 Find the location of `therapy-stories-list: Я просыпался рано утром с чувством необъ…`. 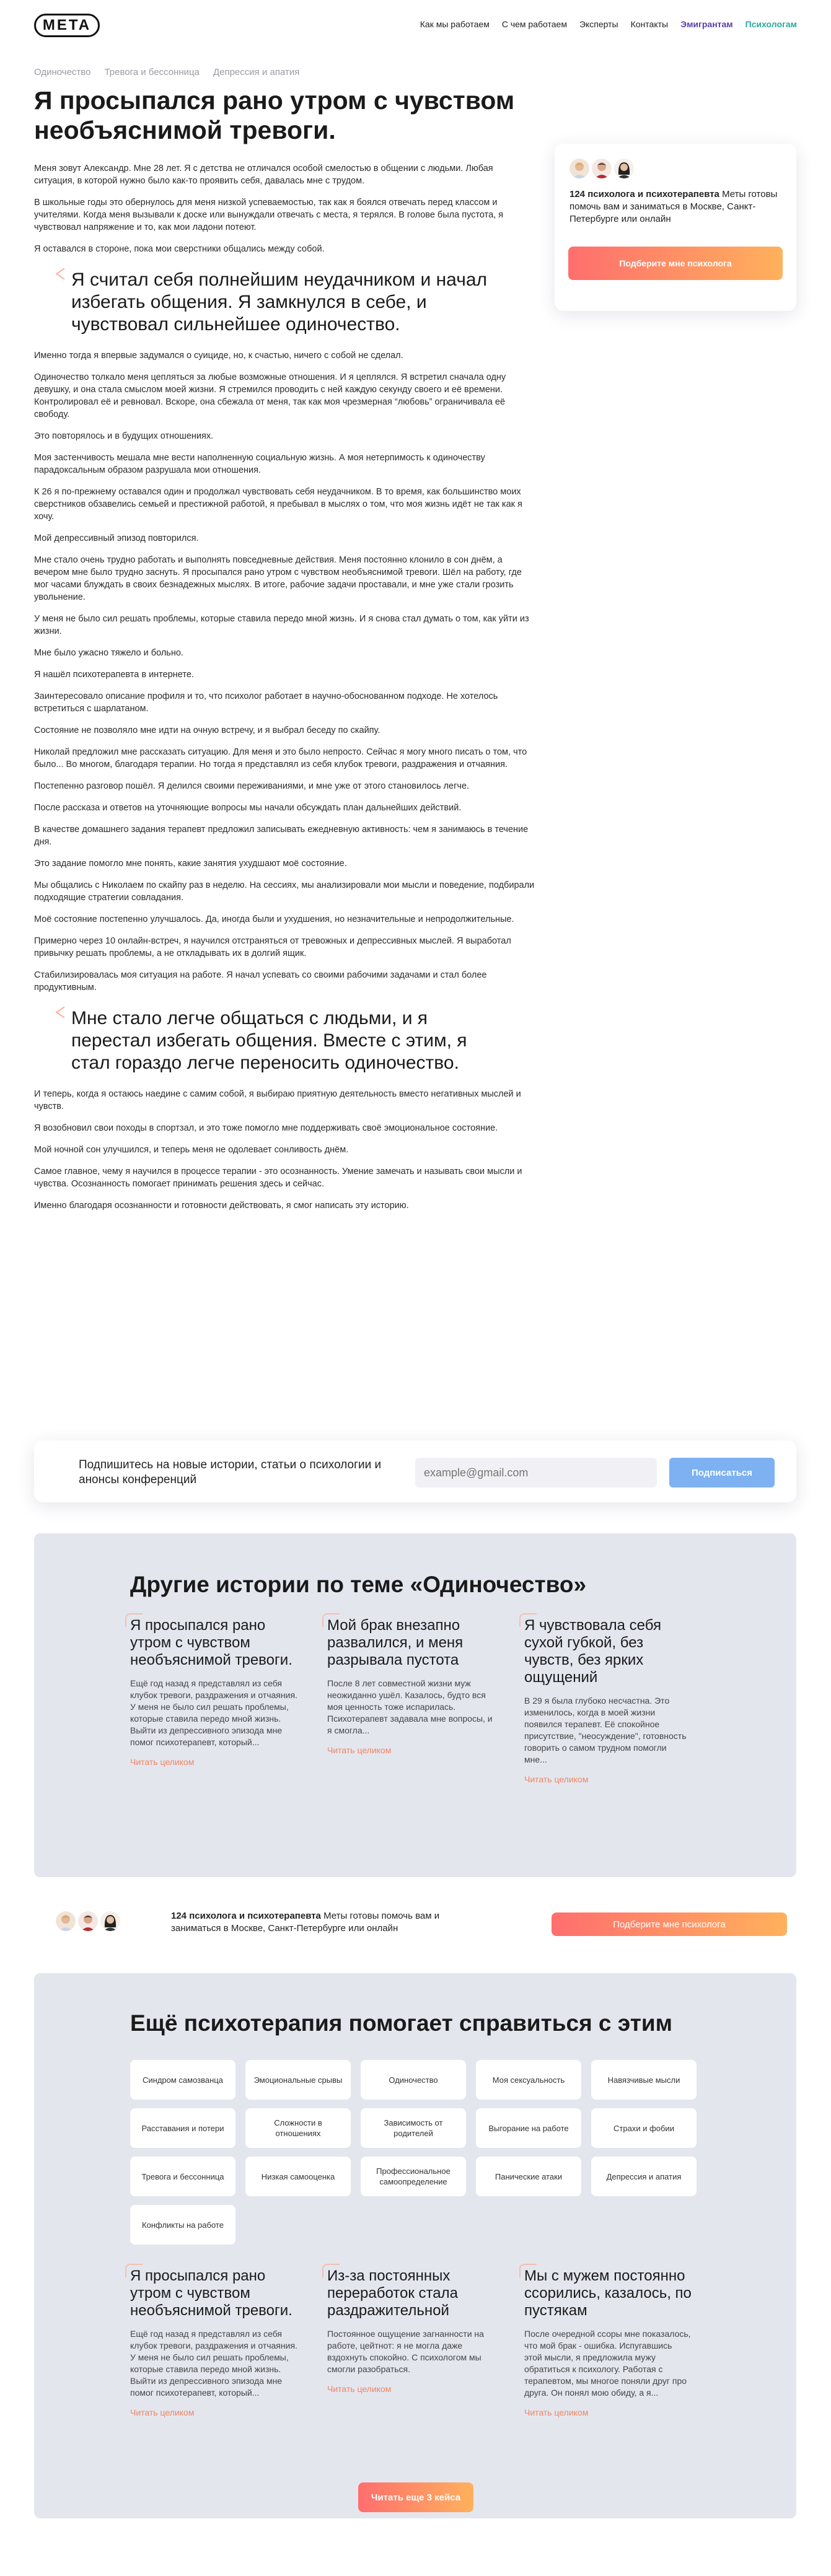

therapy-stories-list: Я просыпался рано утром с чувством необъ… is located at coordinates (409, 2341).